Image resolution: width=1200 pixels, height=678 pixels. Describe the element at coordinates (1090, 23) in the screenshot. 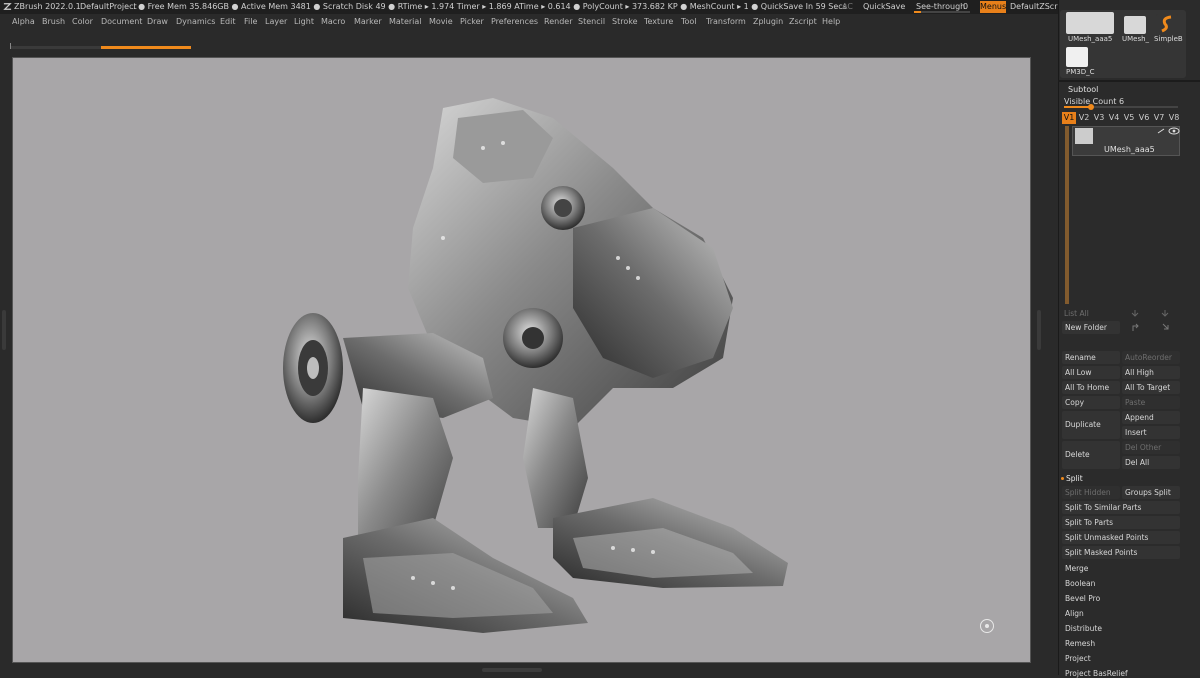

I see `tool-thumb-umesh-aaa5` at that location.